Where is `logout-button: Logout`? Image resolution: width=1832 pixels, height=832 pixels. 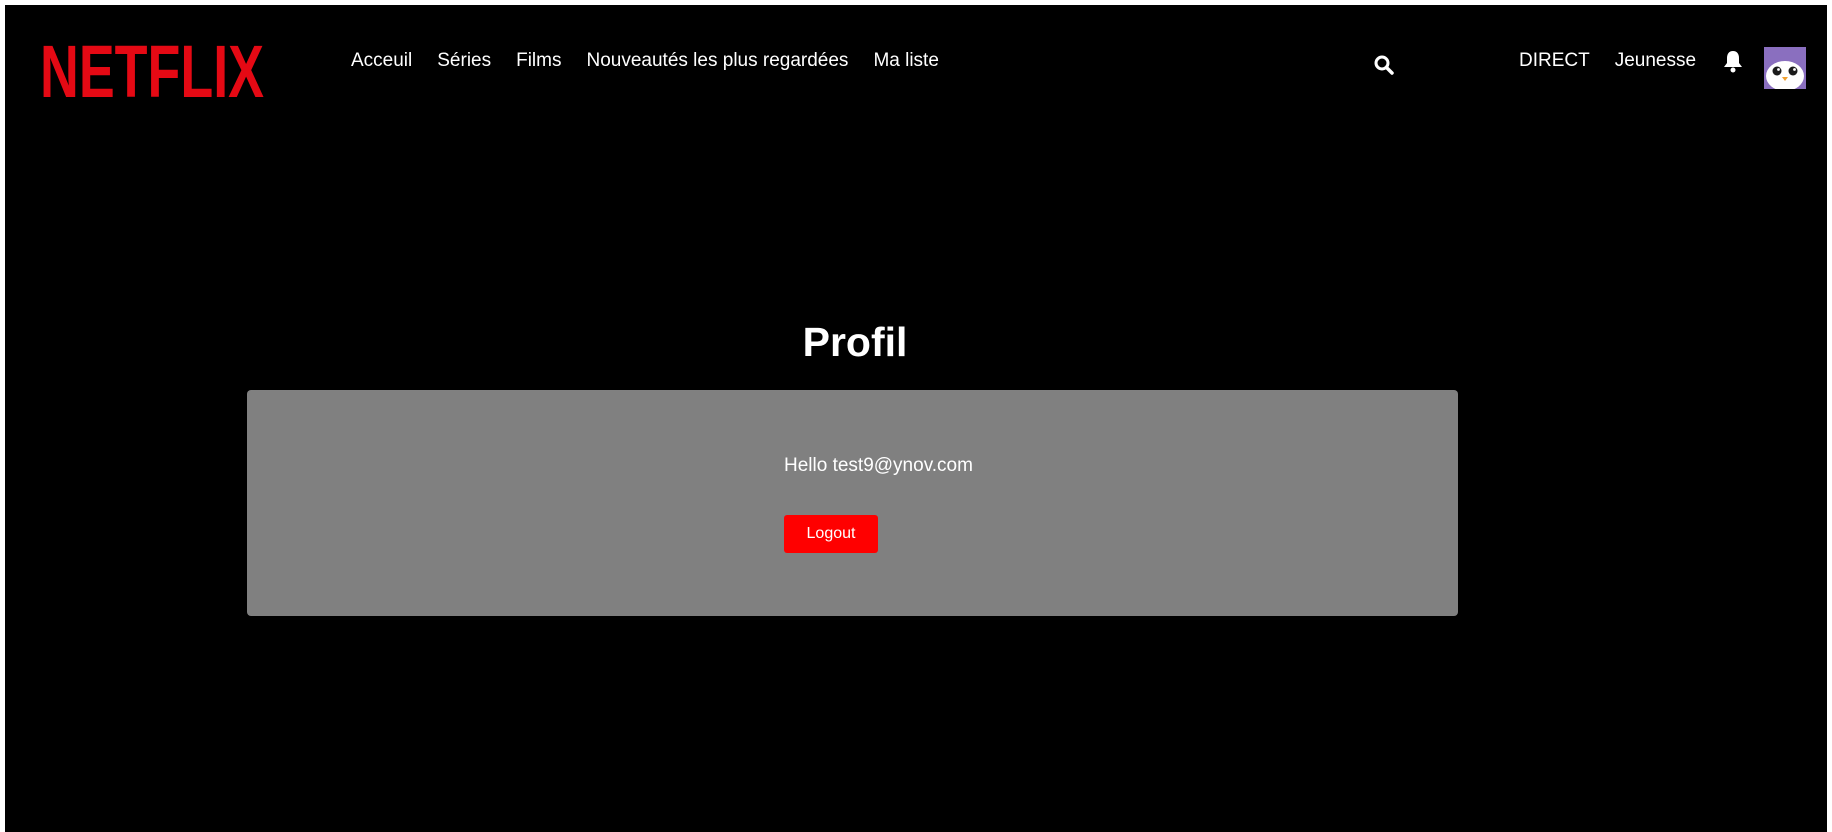
logout-button: Logout is located at coordinates (831, 534).